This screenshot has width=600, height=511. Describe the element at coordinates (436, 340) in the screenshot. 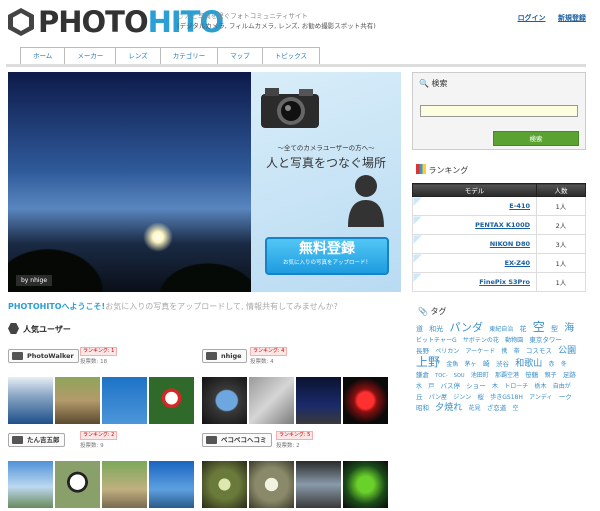

I see `tag-link: ビットチャーG` at that location.